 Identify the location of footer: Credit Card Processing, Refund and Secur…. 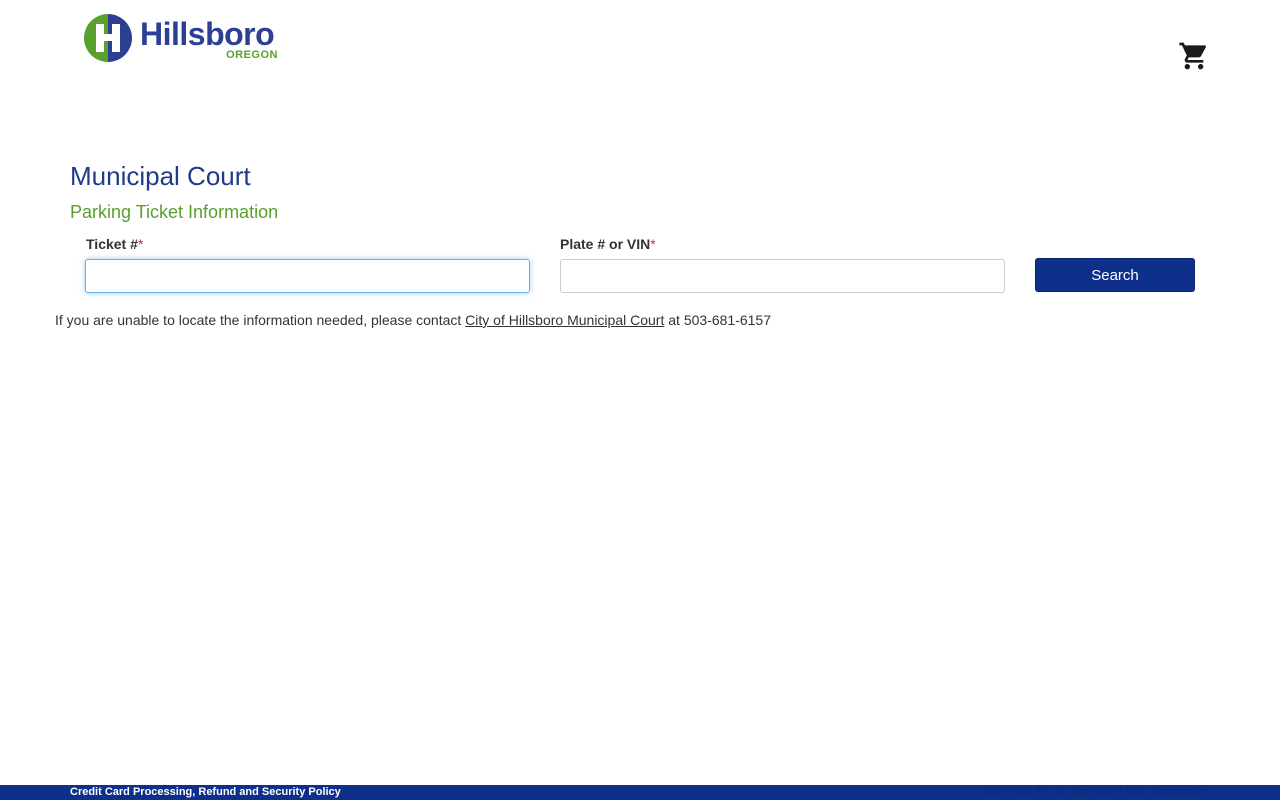
(640, 792).